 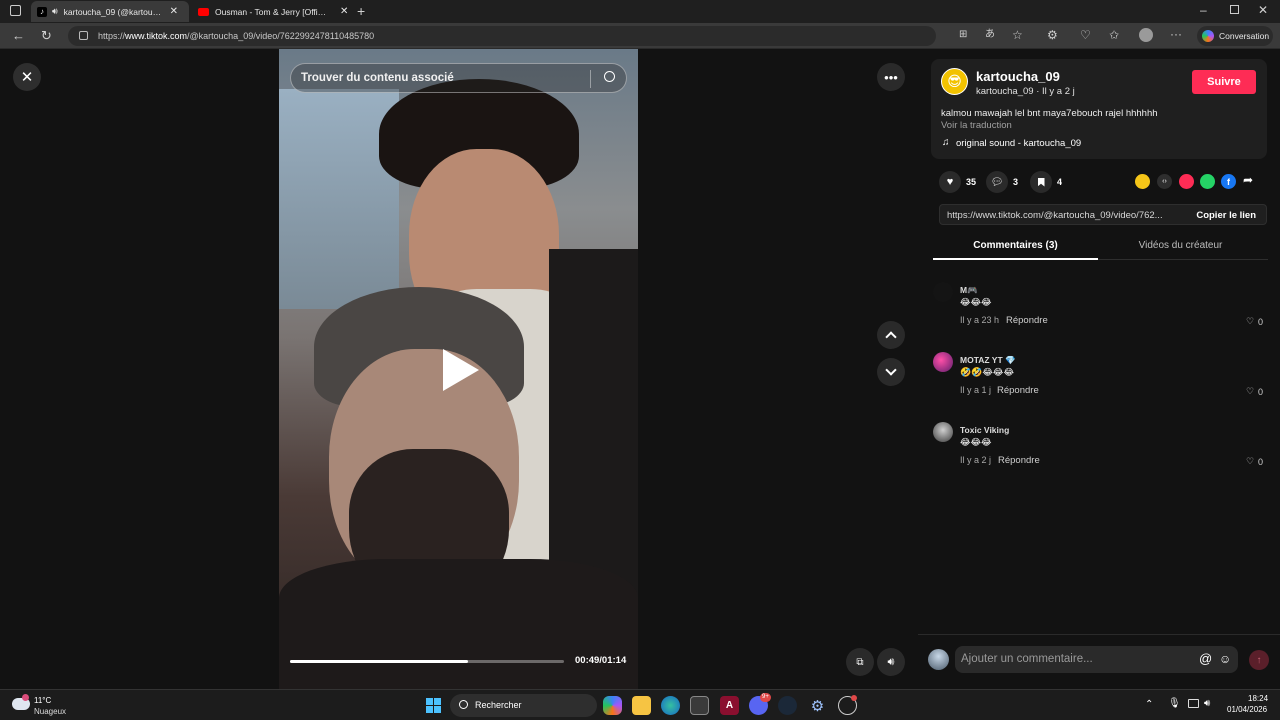 I want to click on more-options-button: •••, so click(x=891, y=77).